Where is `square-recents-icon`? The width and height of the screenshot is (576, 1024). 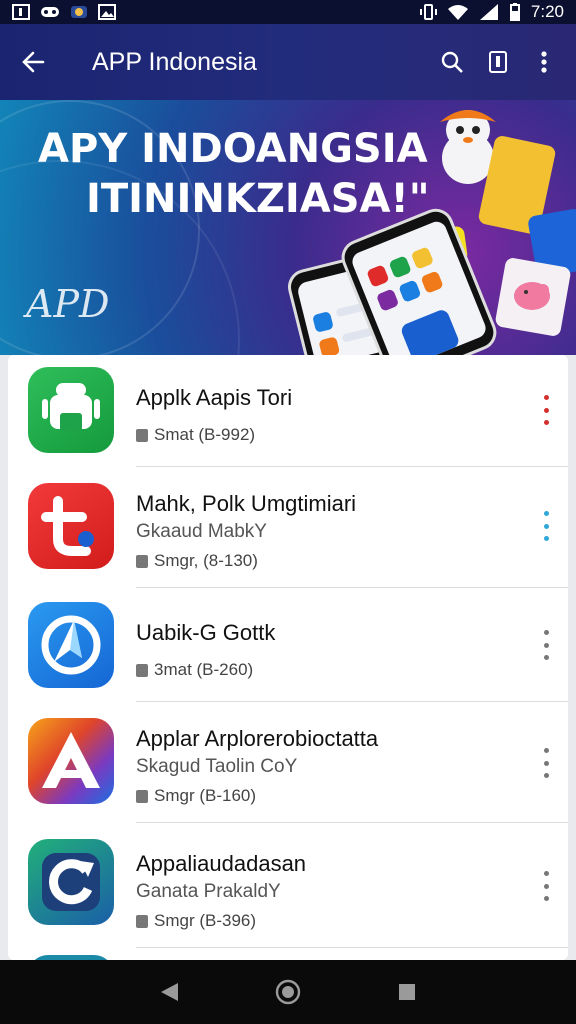
square-recents-icon is located at coordinates (406, 992).